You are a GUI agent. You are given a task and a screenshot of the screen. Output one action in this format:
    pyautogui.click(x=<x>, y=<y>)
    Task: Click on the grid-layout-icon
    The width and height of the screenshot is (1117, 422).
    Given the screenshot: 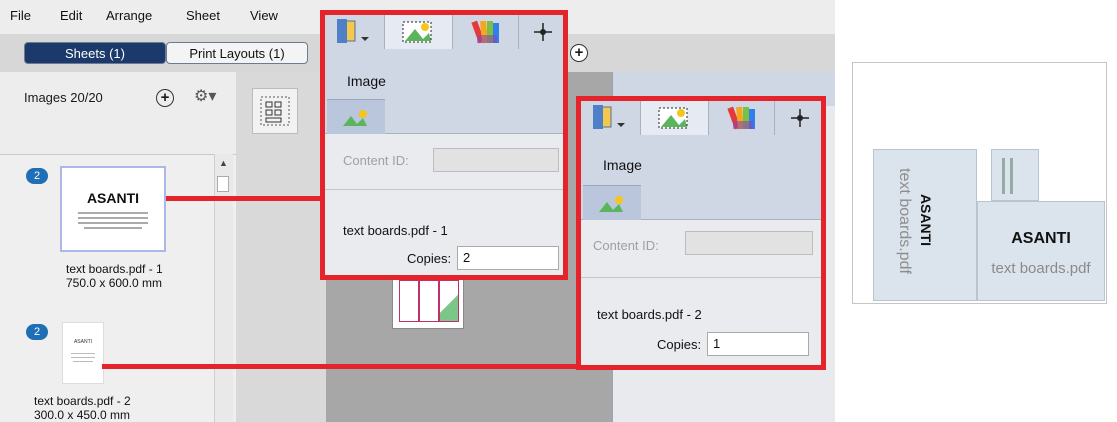 What is the action you would take?
    pyautogui.click(x=275, y=111)
    